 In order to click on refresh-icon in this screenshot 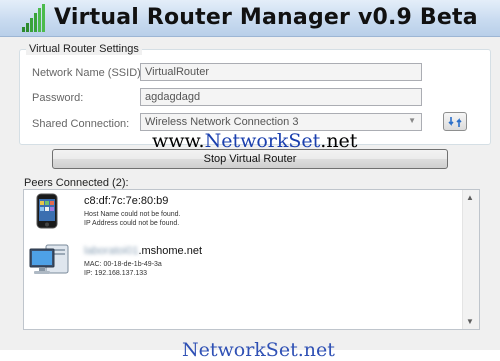, I will do `click(455, 122)`.